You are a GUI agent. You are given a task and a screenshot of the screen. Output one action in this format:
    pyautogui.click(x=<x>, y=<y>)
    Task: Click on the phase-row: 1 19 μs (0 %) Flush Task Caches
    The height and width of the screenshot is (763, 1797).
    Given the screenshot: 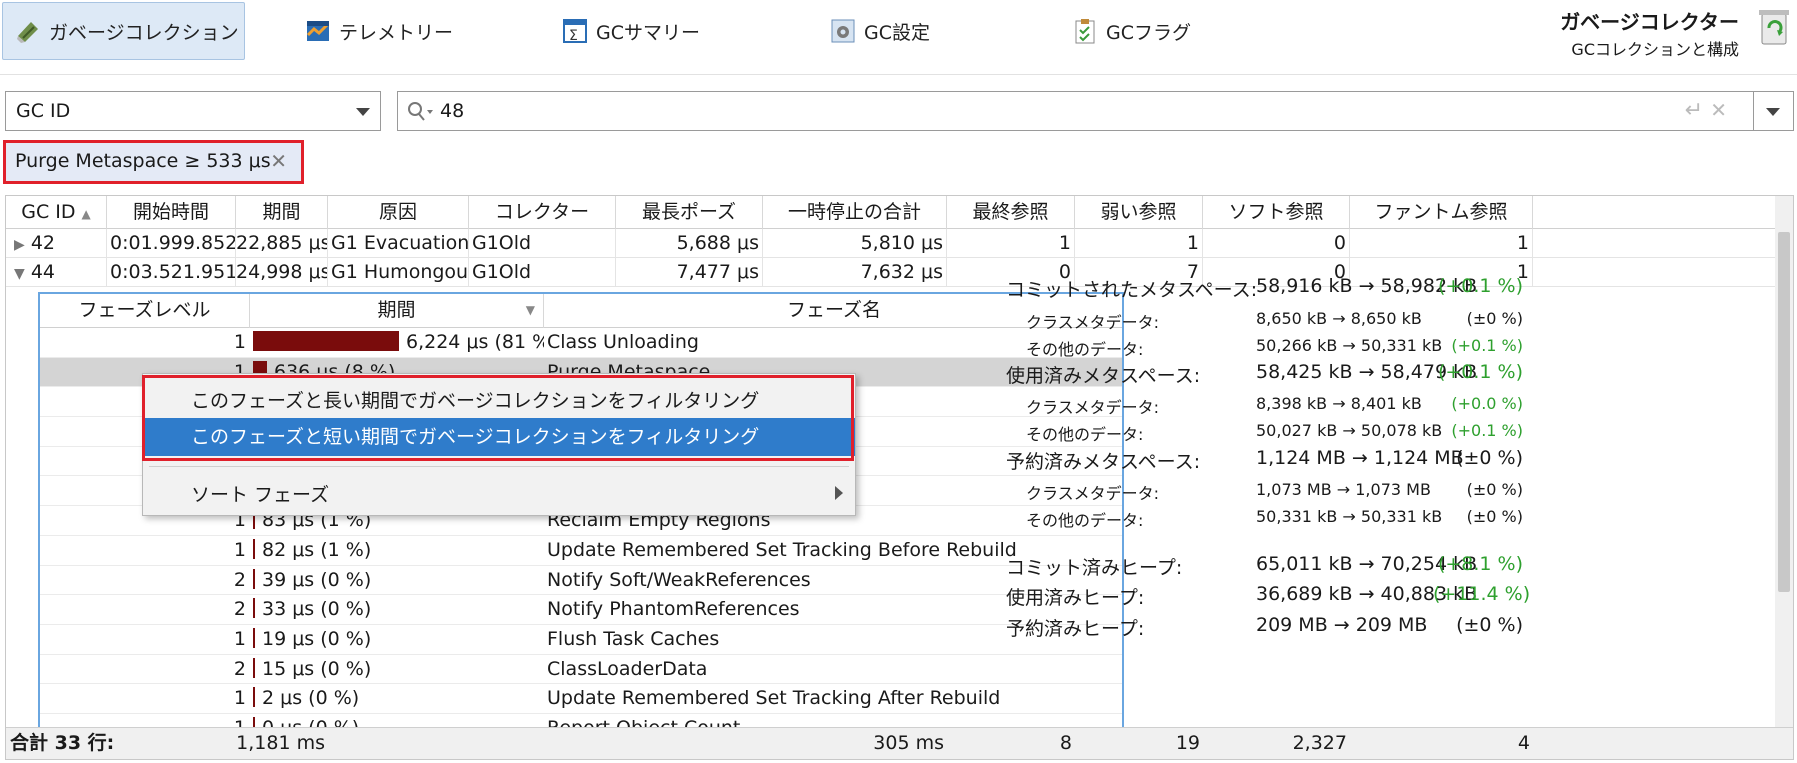 What is the action you would take?
    pyautogui.click(x=581, y=640)
    